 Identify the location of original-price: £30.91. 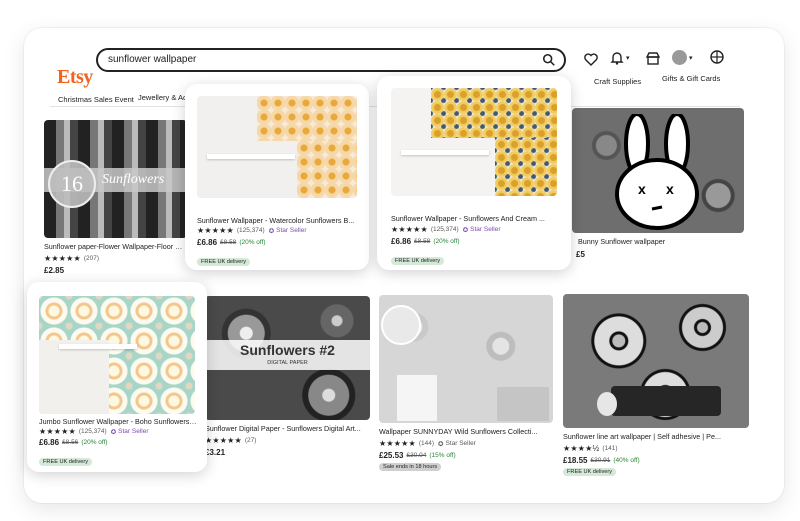
(600, 460).